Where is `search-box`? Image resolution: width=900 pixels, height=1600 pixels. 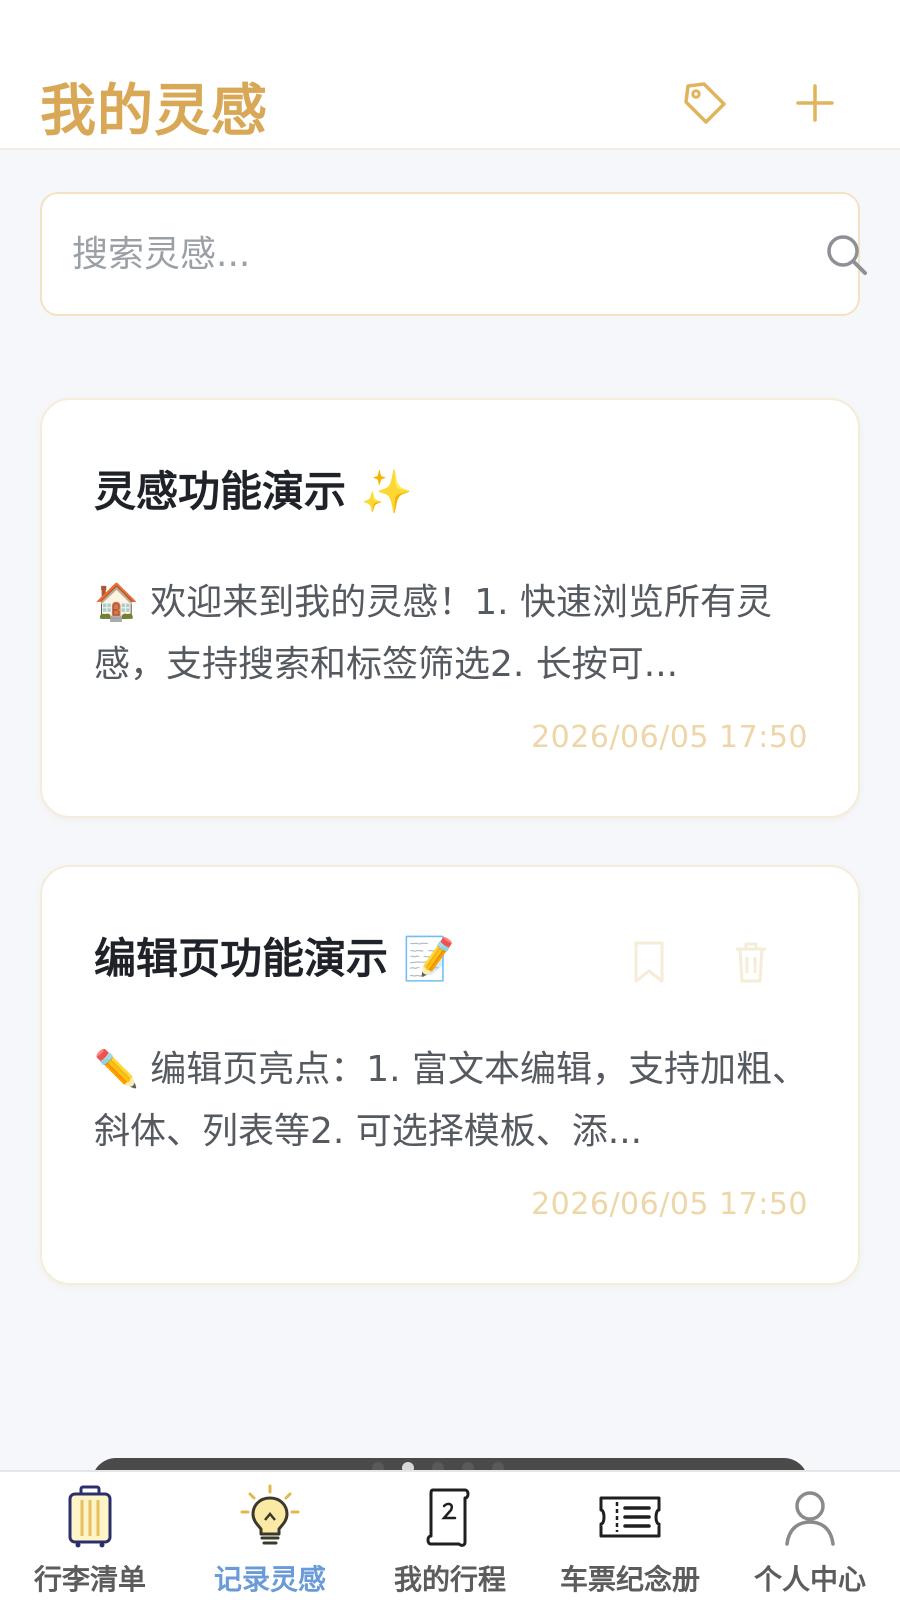 search-box is located at coordinates (453, 254).